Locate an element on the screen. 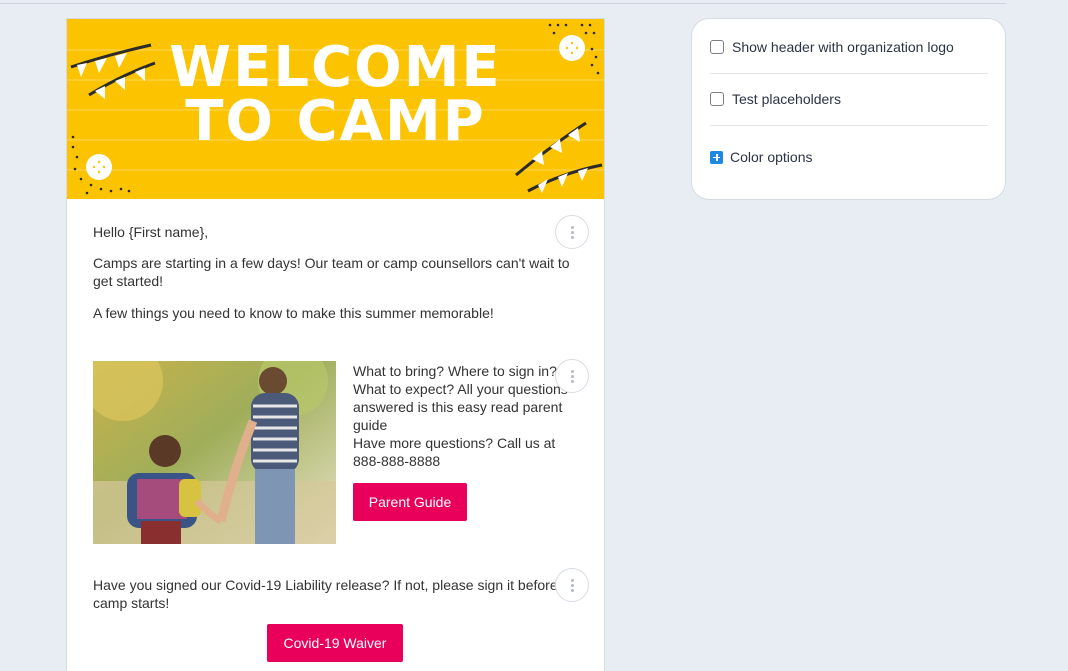 This screenshot has width=1068, height=671. guide-line: answered is this easy read parent is located at coordinates (458, 407).